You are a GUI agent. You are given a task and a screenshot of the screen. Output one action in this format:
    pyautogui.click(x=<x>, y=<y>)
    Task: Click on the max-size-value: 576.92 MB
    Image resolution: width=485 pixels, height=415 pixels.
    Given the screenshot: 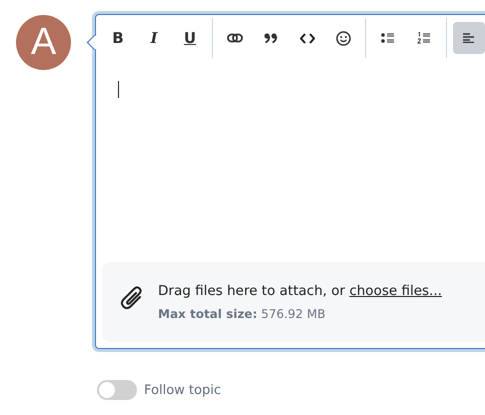 What is the action you would take?
    pyautogui.click(x=293, y=314)
    